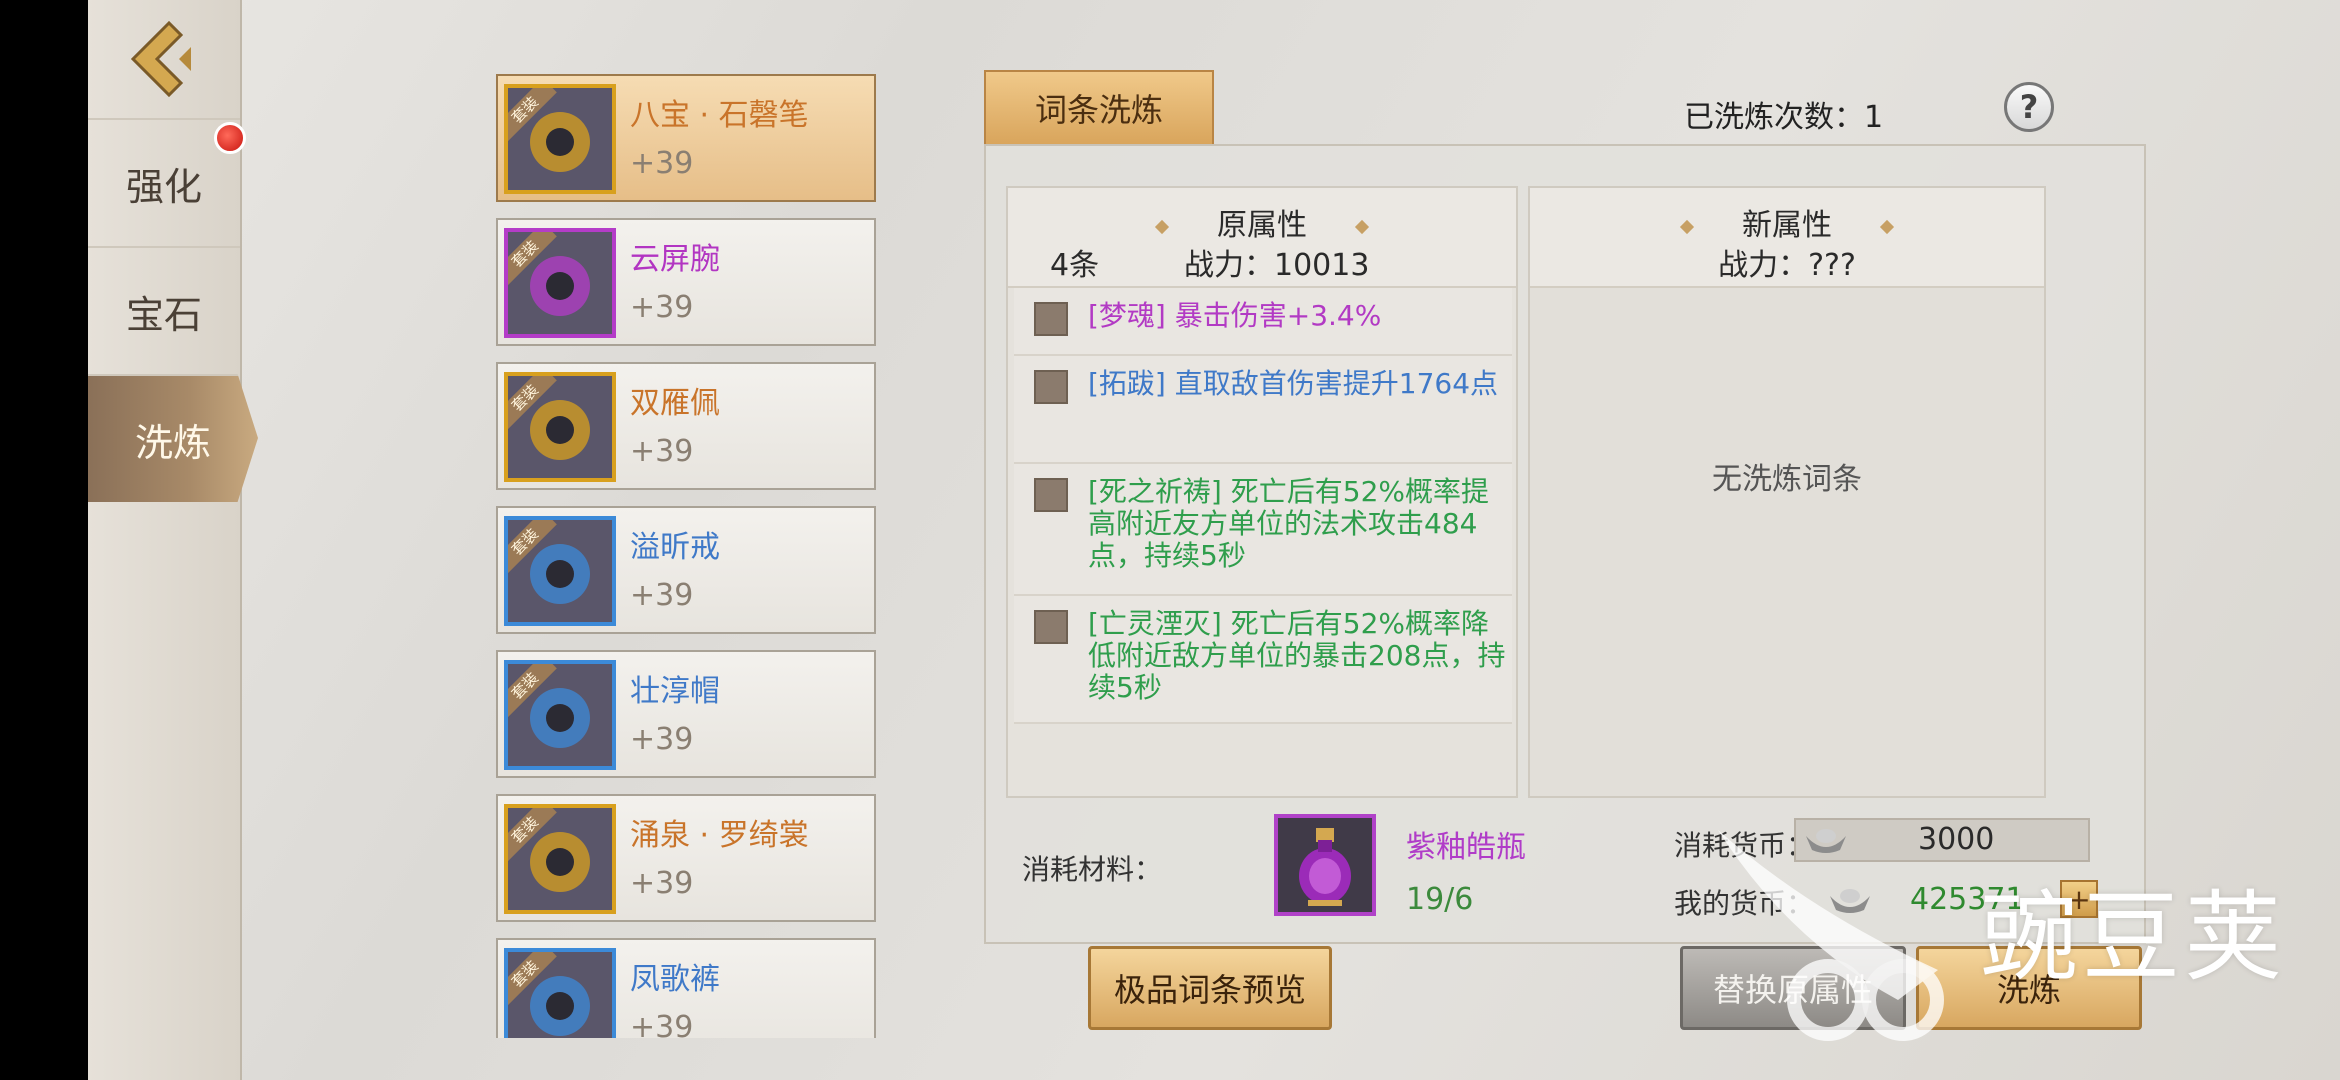 This screenshot has height=1080, width=2340. I want to click on tab-gem-label: 宝石, so click(163, 314).